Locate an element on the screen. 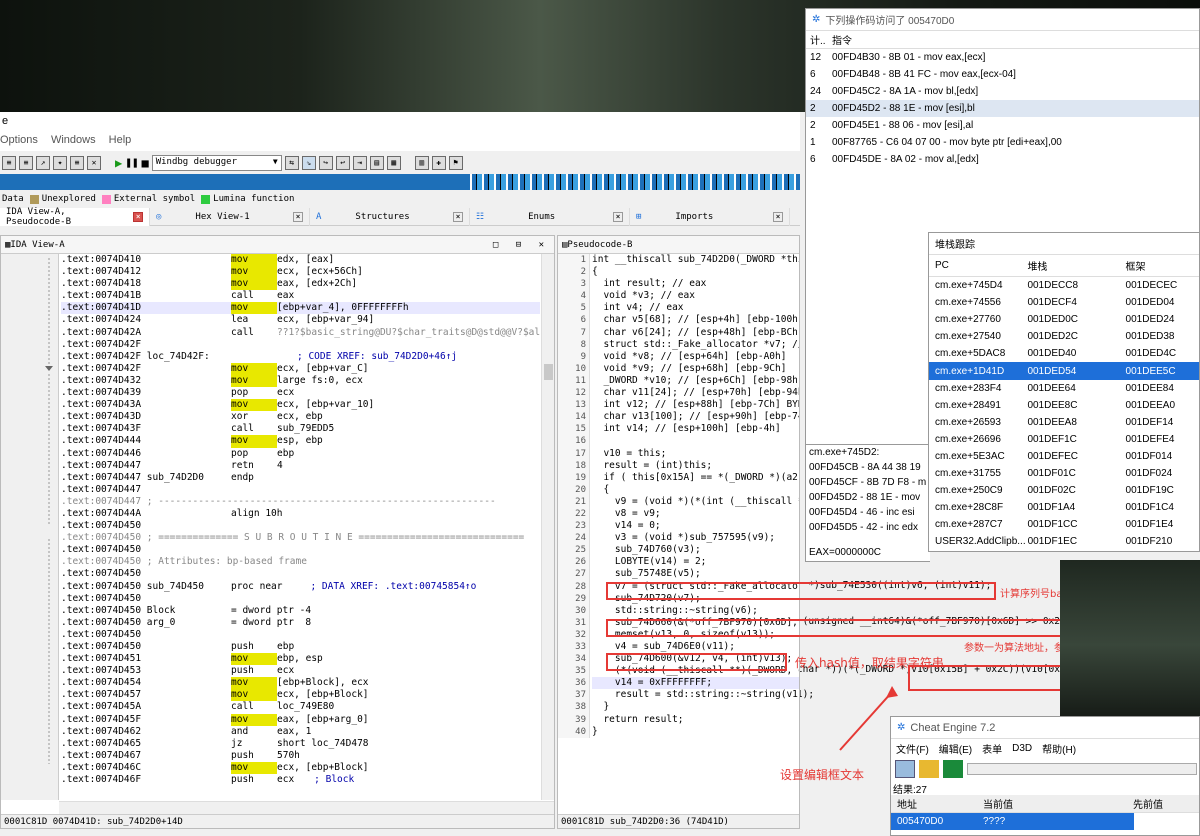 This screenshot has width=1200, height=836. pseudocode-line: LOBYTE(v14) = 2; is located at coordinates (695, 562).